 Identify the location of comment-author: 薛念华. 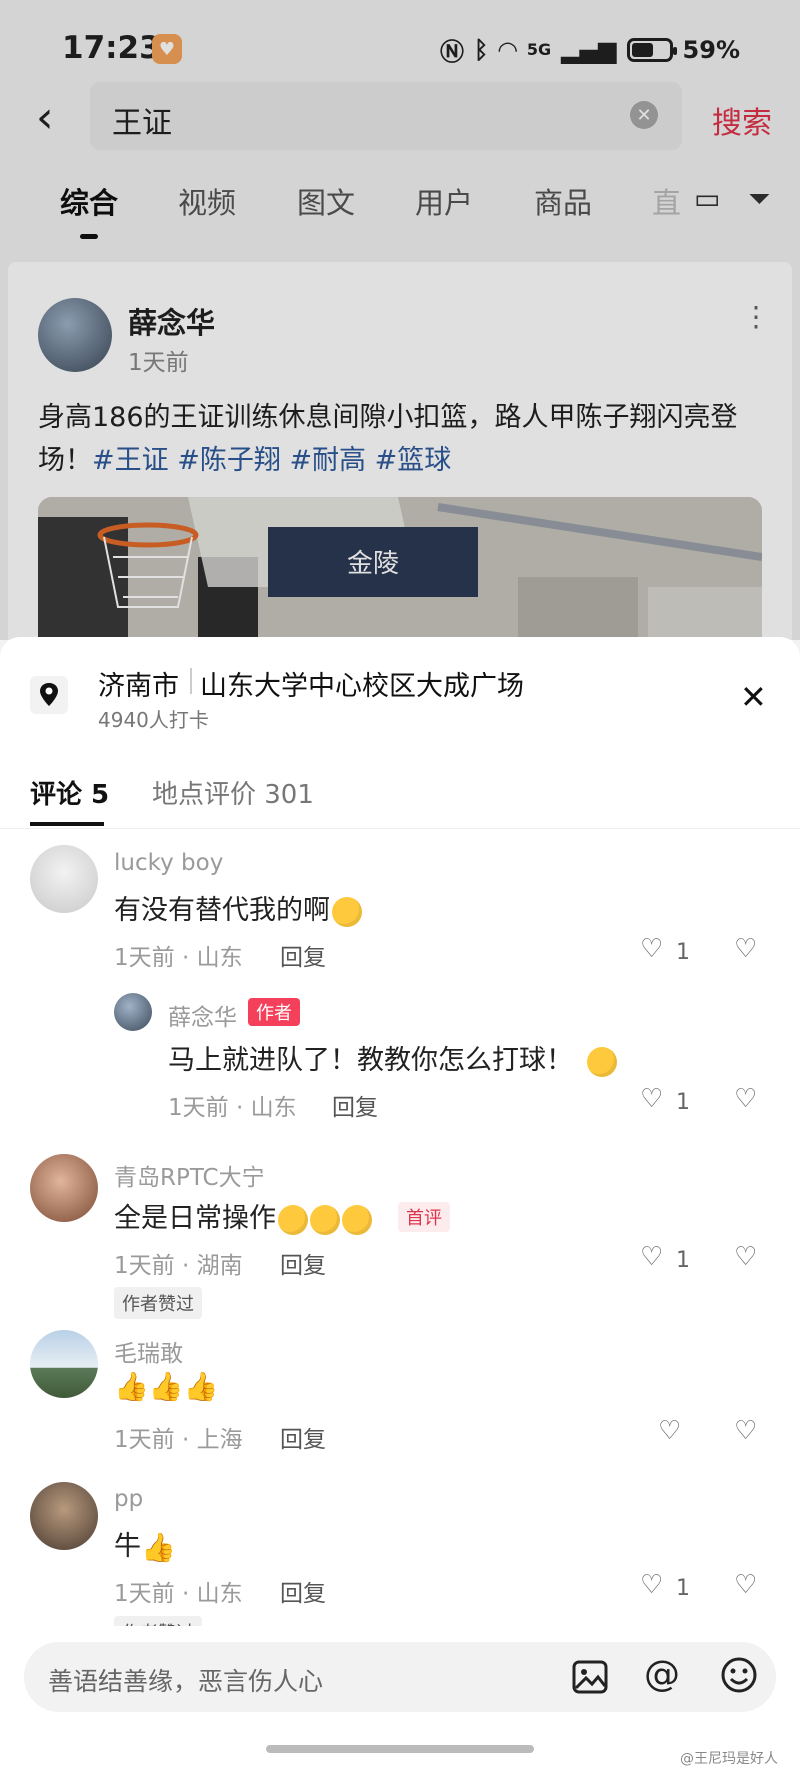
(202, 1015).